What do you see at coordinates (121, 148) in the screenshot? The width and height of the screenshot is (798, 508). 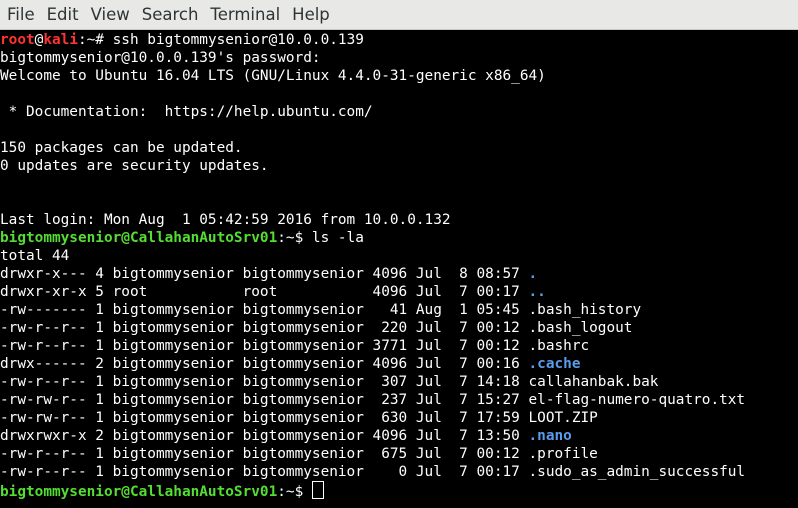 I see `ssh-output-line: 150 packages can be updated.` at bounding box center [121, 148].